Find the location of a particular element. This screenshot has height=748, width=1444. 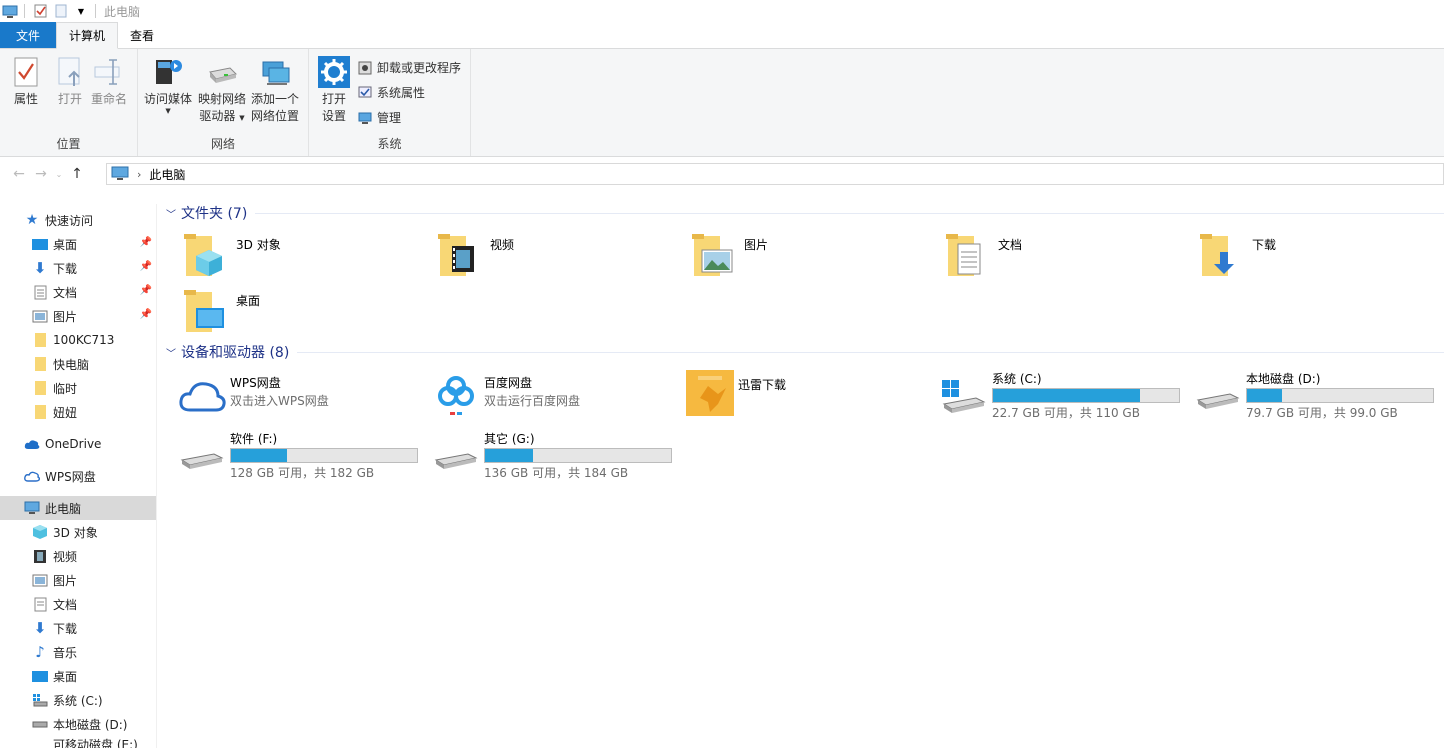

open-button: 打开 is located at coordinates (70, 81).